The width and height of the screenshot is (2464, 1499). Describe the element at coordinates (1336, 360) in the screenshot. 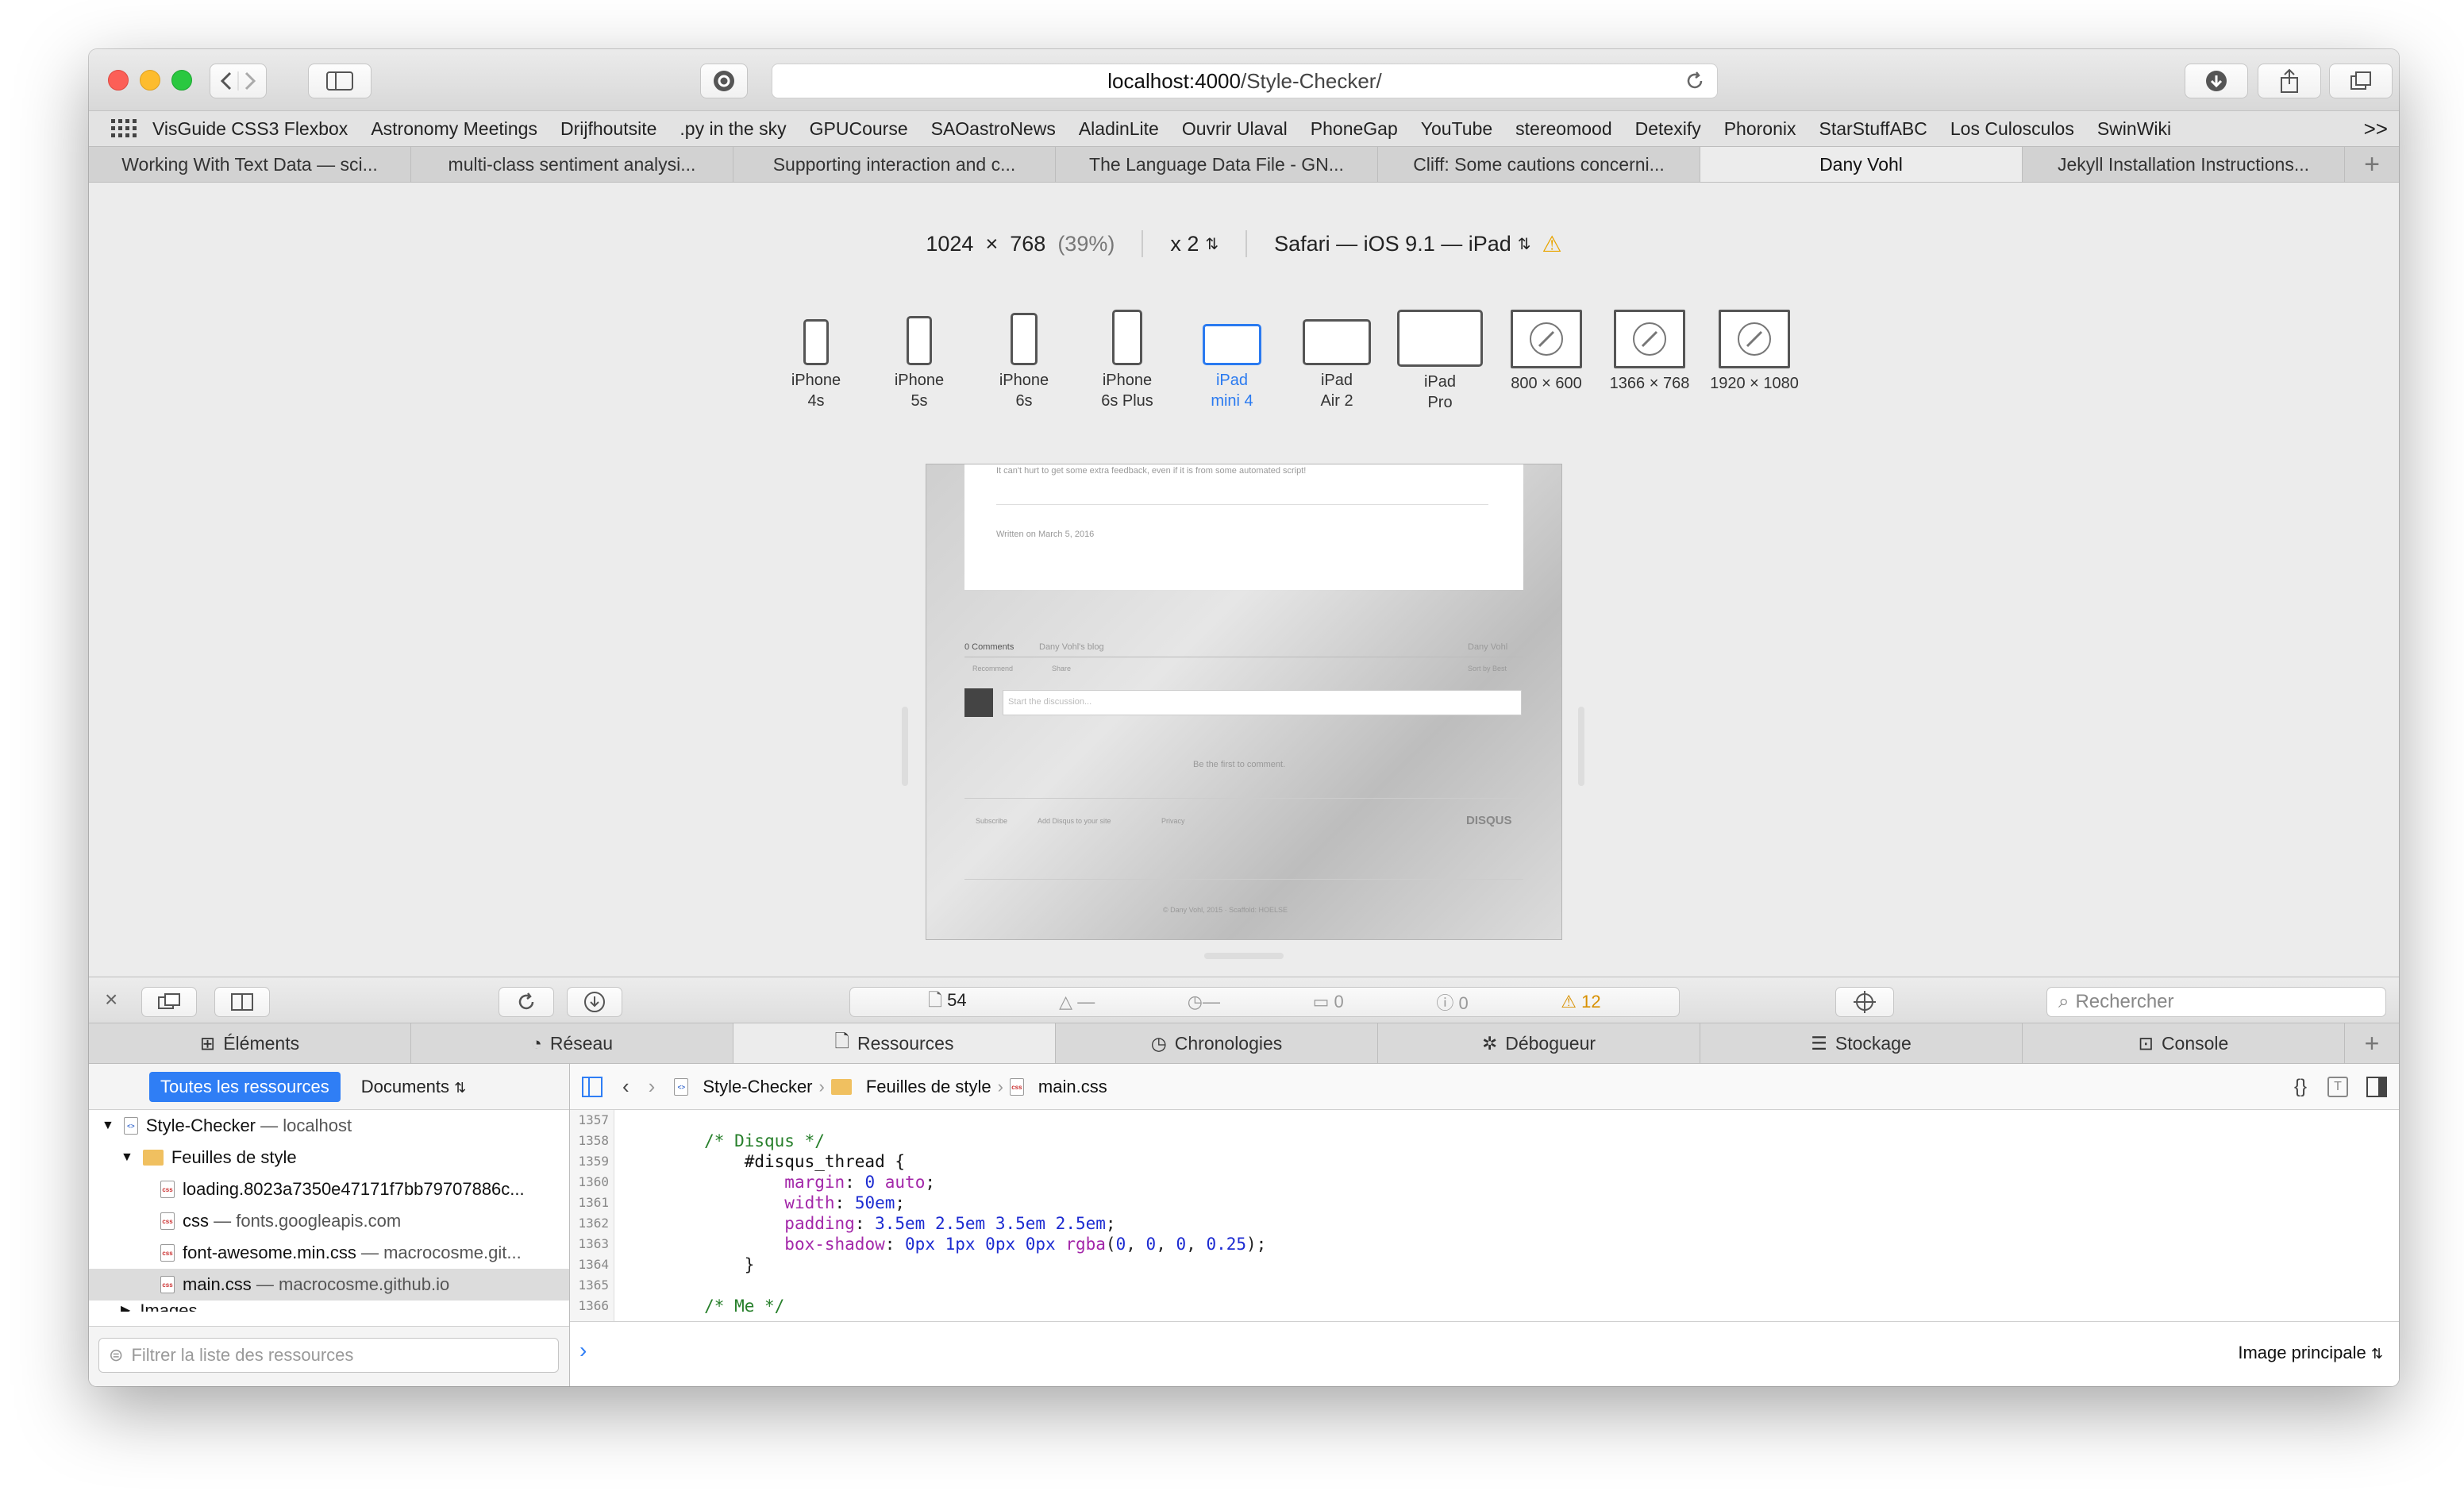

I see `device-ipad-air-2: iPad Air 2` at that location.